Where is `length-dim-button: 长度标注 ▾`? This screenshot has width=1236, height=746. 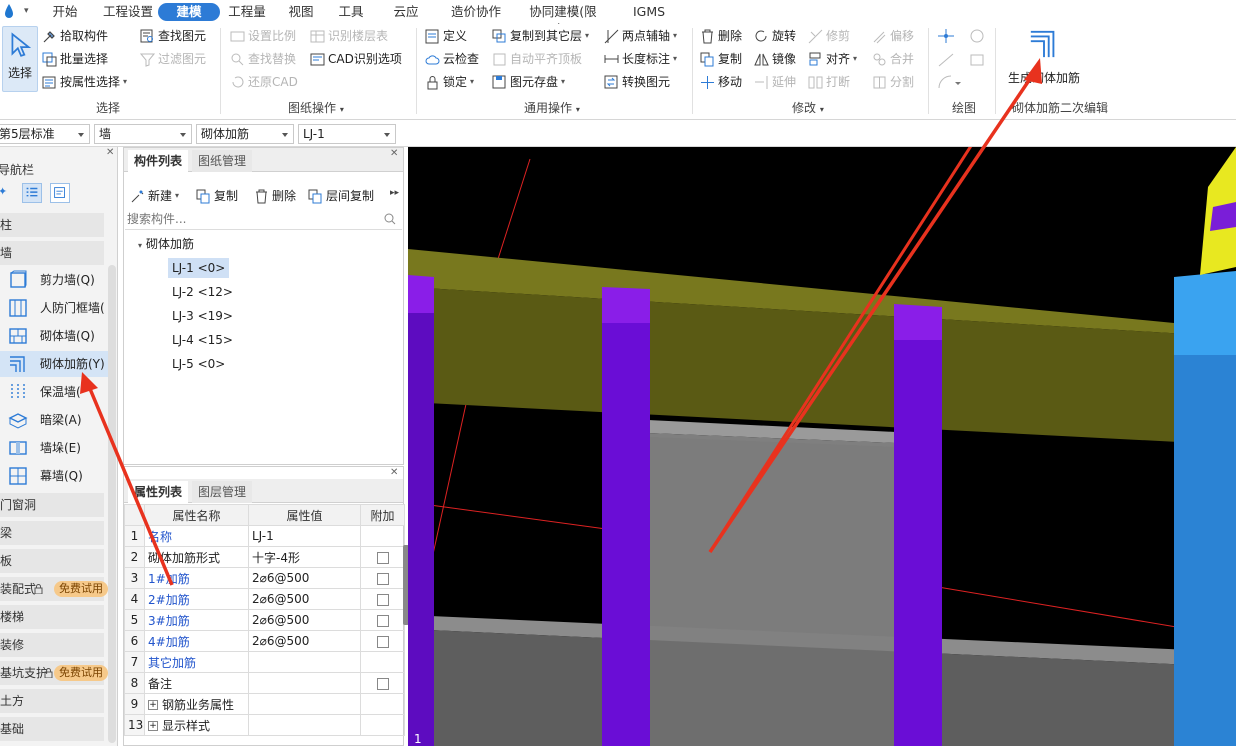 length-dim-button: 长度标注 ▾ is located at coordinates (640, 59).